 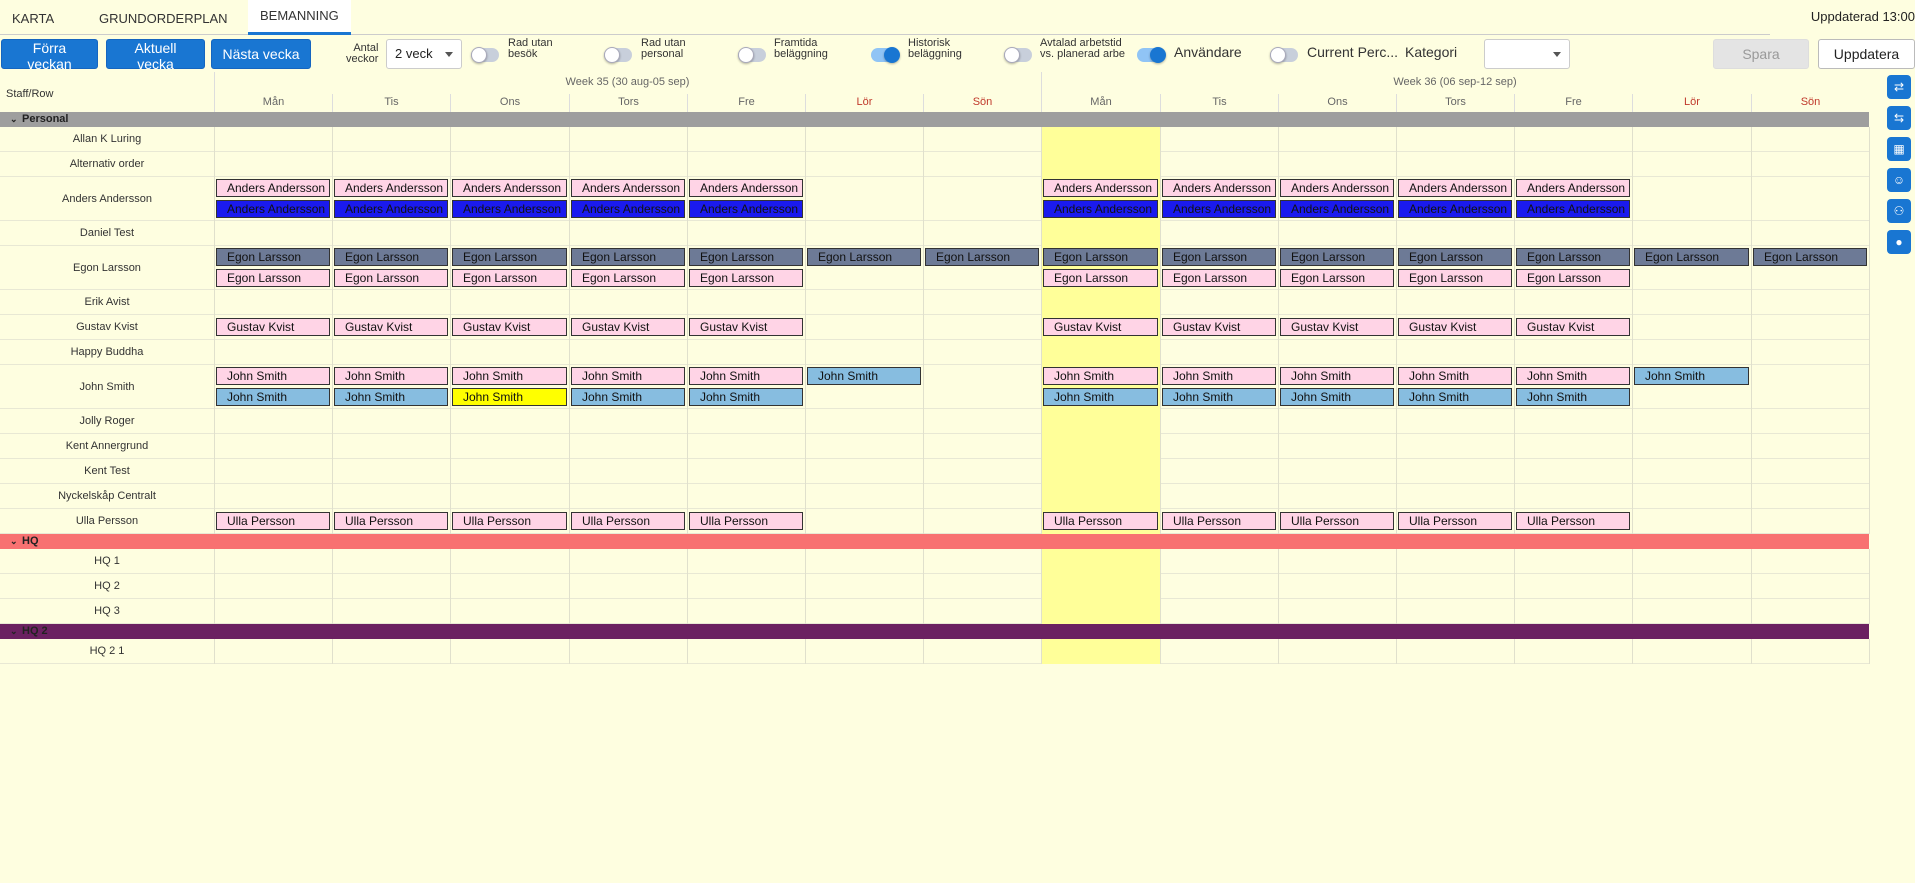 What do you see at coordinates (163, 17) in the screenshot?
I see `tab-grundorderplan: GRUNDORDERPLAN` at bounding box center [163, 17].